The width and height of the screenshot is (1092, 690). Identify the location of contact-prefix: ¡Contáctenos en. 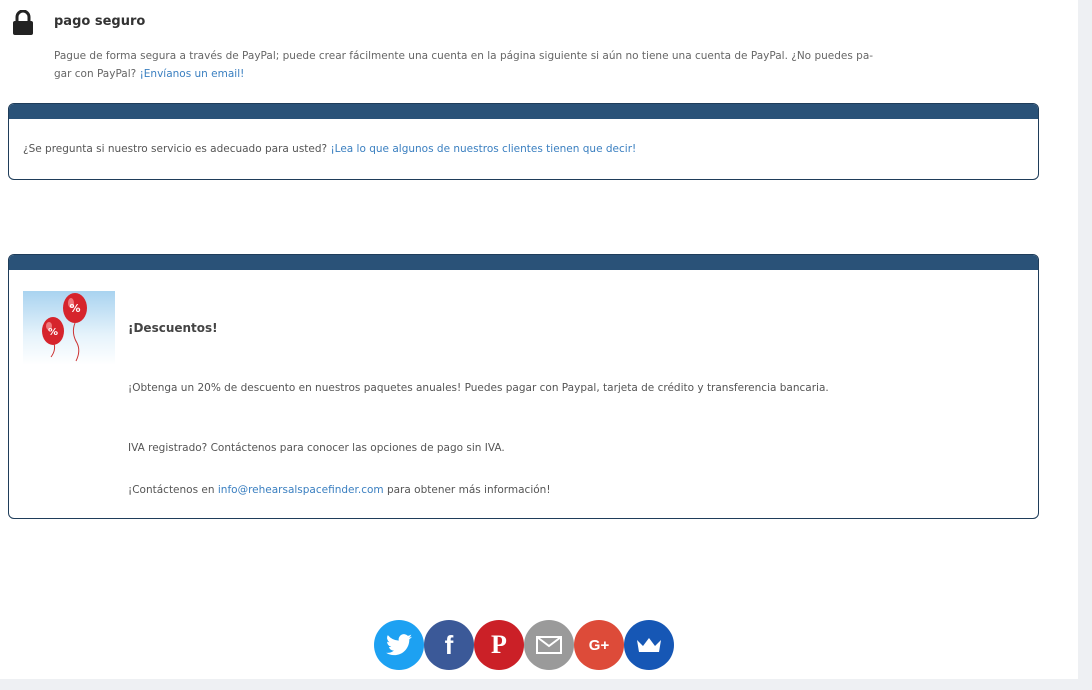
(173, 490).